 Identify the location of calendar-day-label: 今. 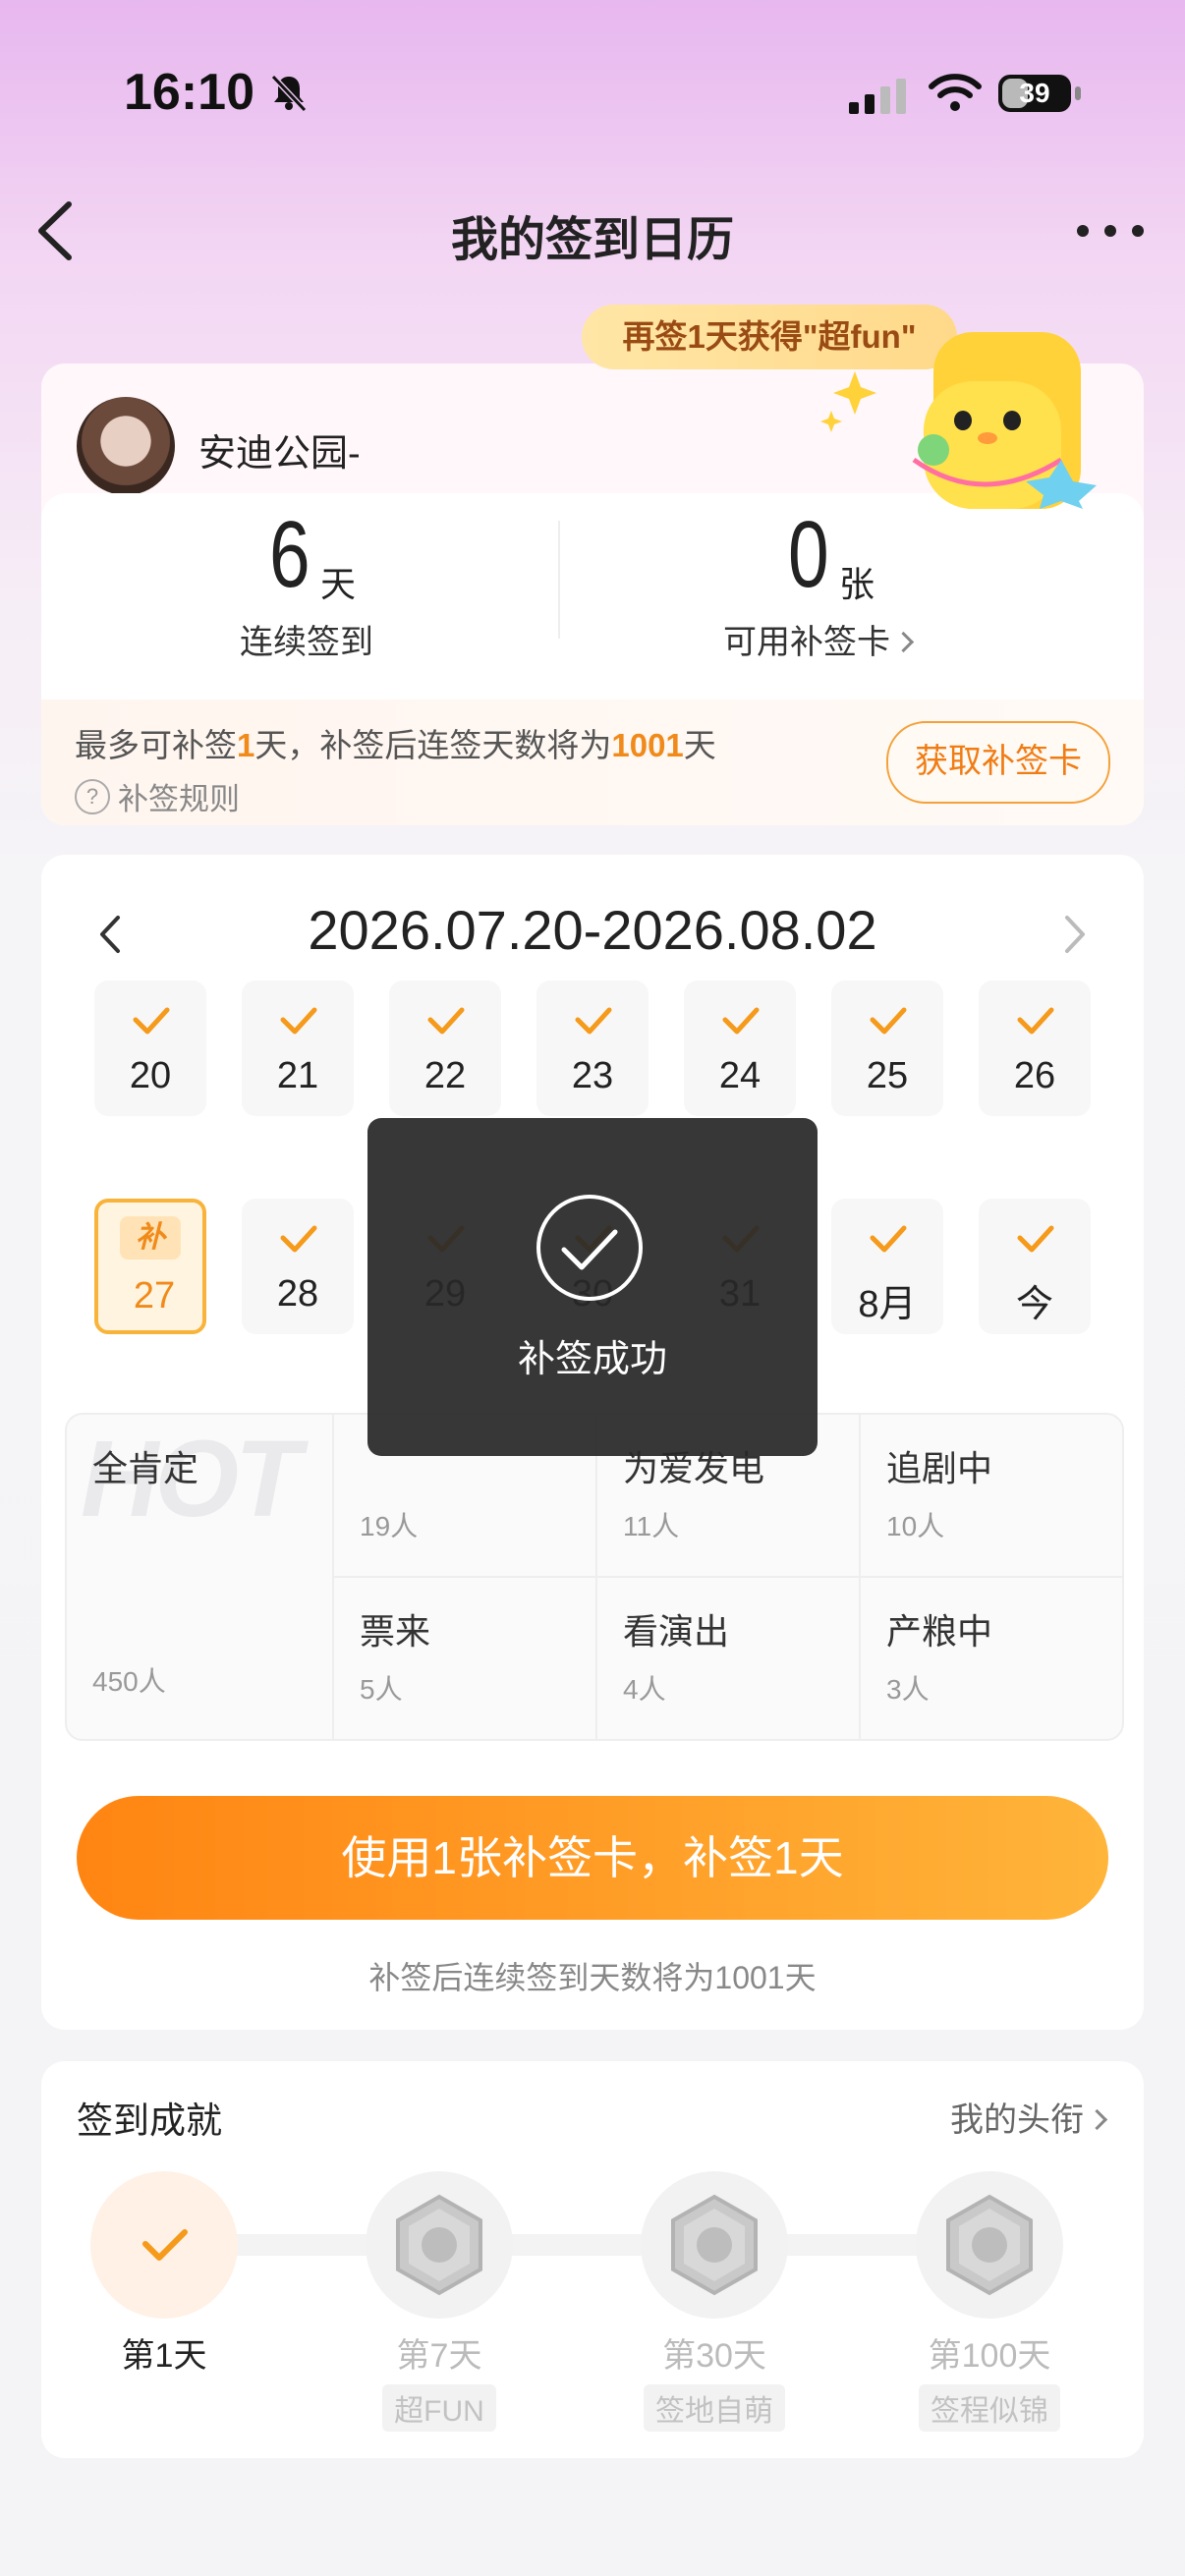
(1034, 1304).